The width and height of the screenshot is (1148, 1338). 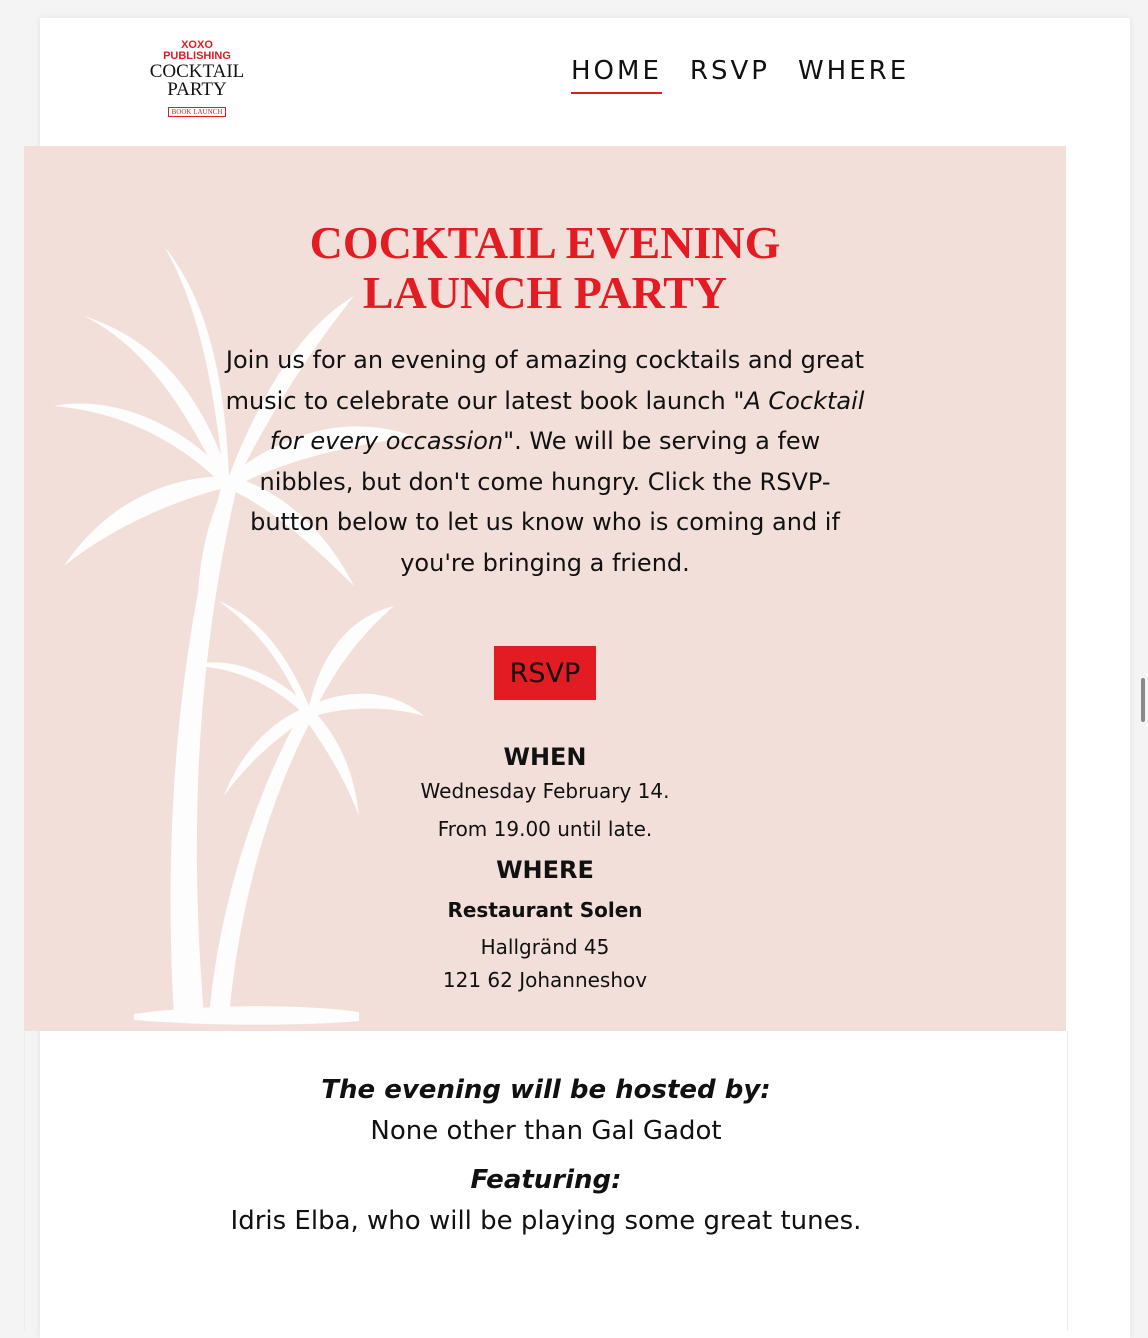 What do you see at coordinates (730, 75) in the screenshot?
I see `nav-rsvp: RSVP` at bounding box center [730, 75].